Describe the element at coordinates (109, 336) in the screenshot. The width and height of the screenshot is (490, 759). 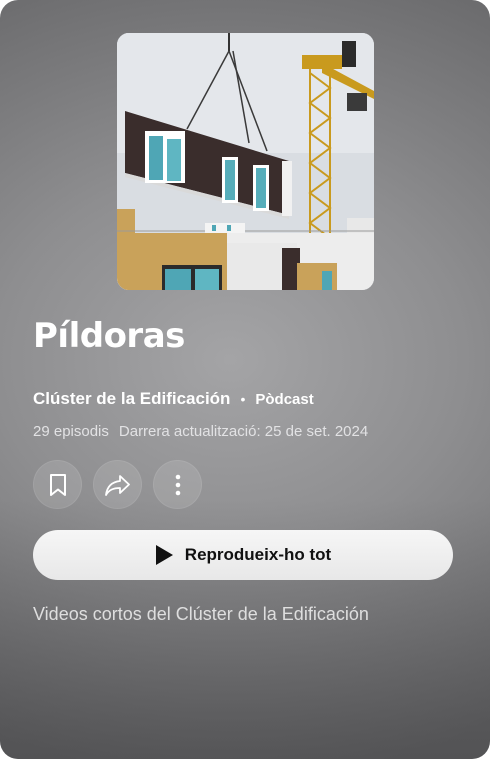
I see `playlist-title: Píldoras` at that location.